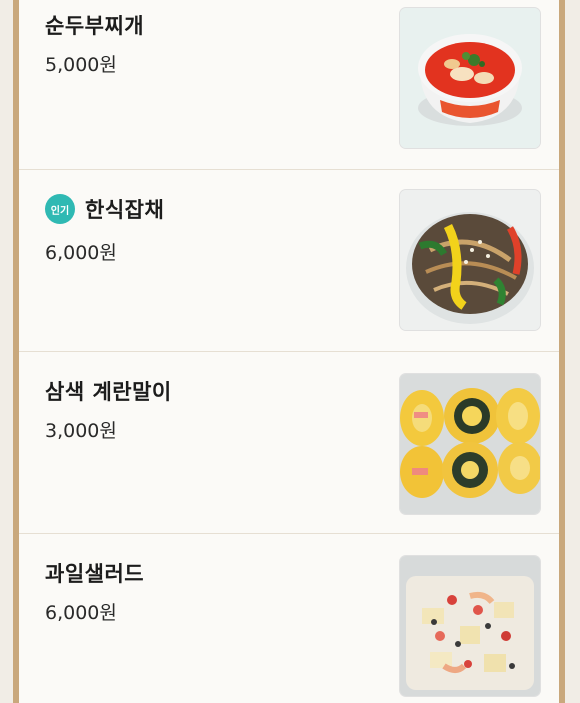 The width and height of the screenshot is (580, 703). Describe the element at coordinates (60, 209) in the screenshot. I see `popular-badge: 인기` at that location.